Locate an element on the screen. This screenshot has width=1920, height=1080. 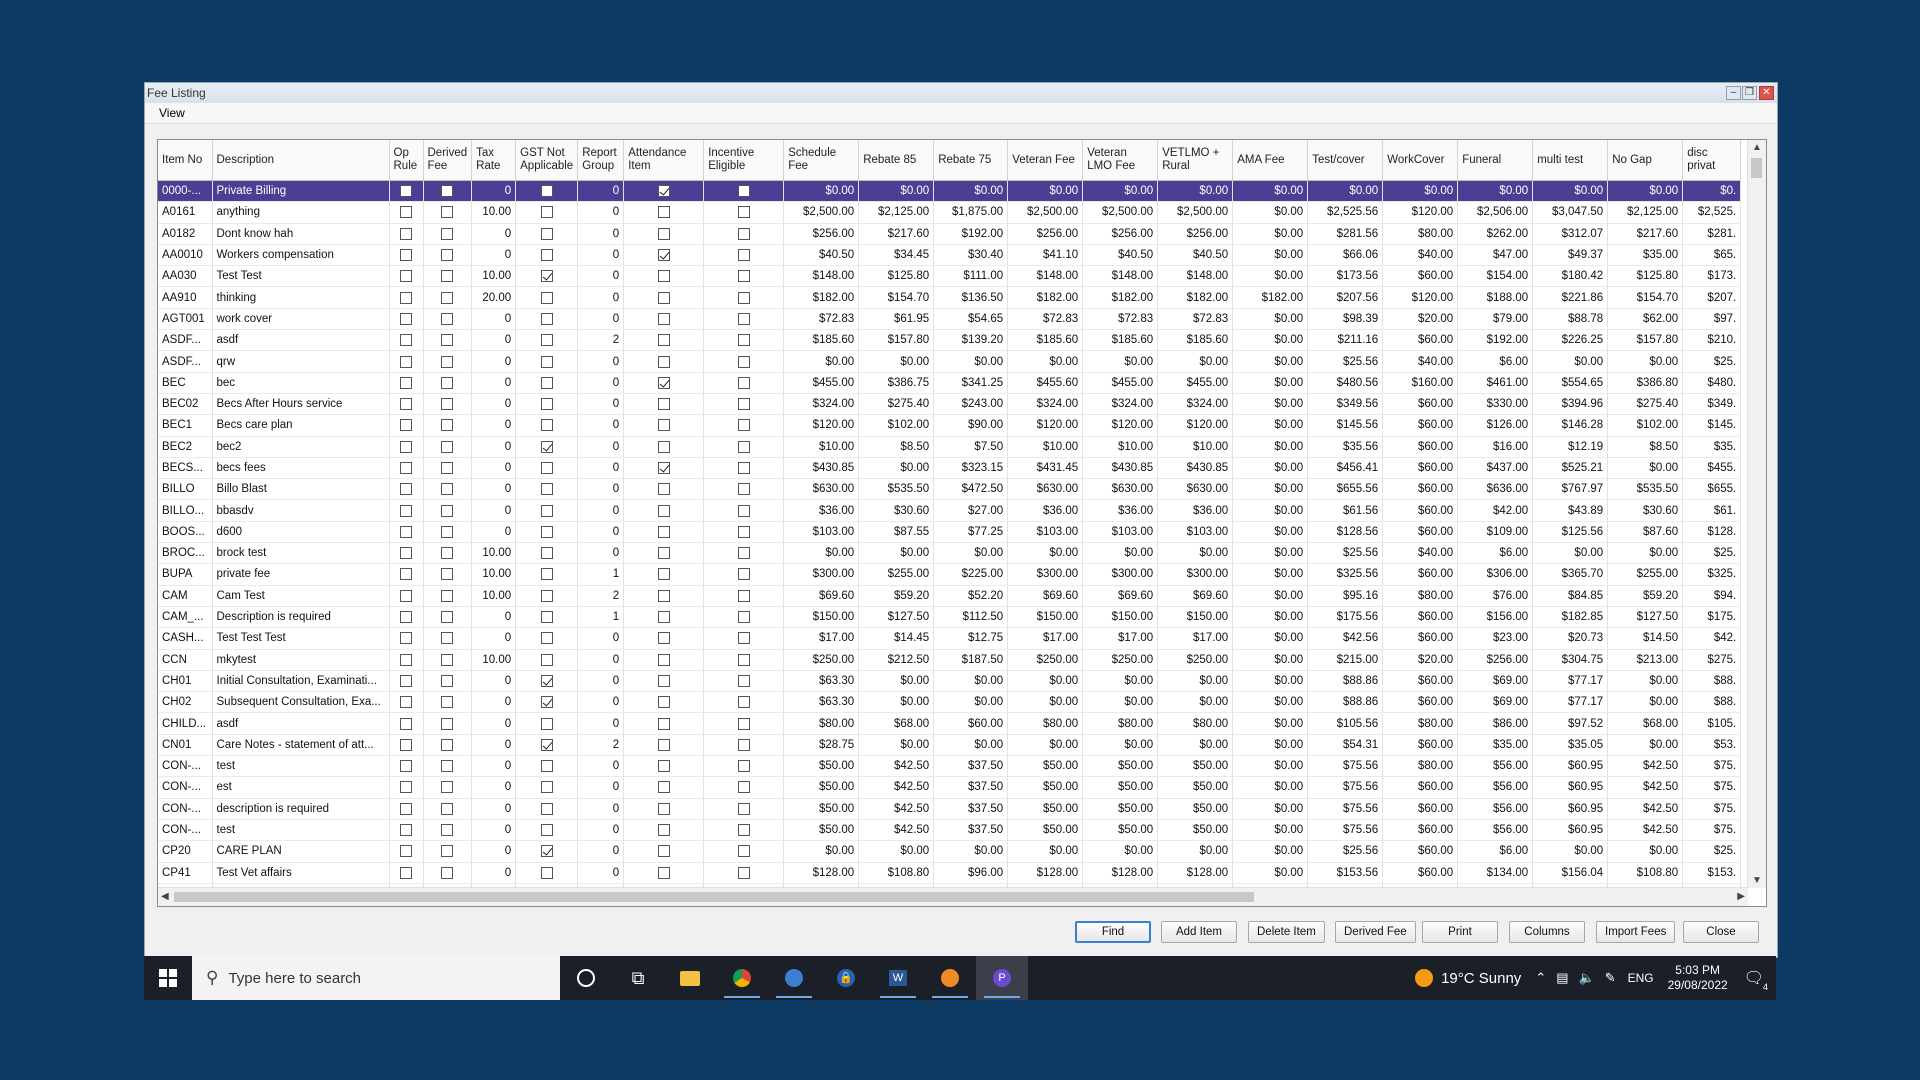
language-indicator: ENG is located at coordinates (1641, 978).